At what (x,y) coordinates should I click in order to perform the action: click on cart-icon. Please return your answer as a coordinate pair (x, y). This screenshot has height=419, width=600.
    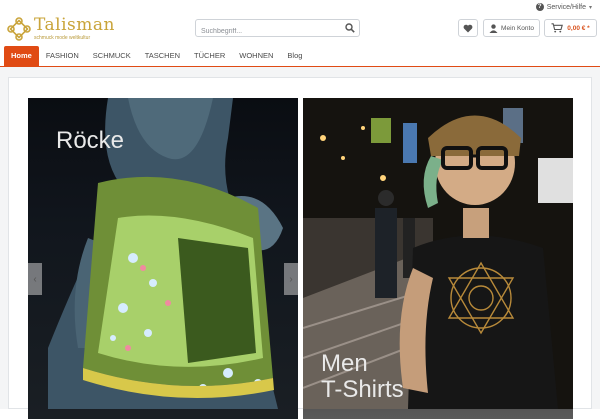
    Looking at the image, I should click on (557, 28).